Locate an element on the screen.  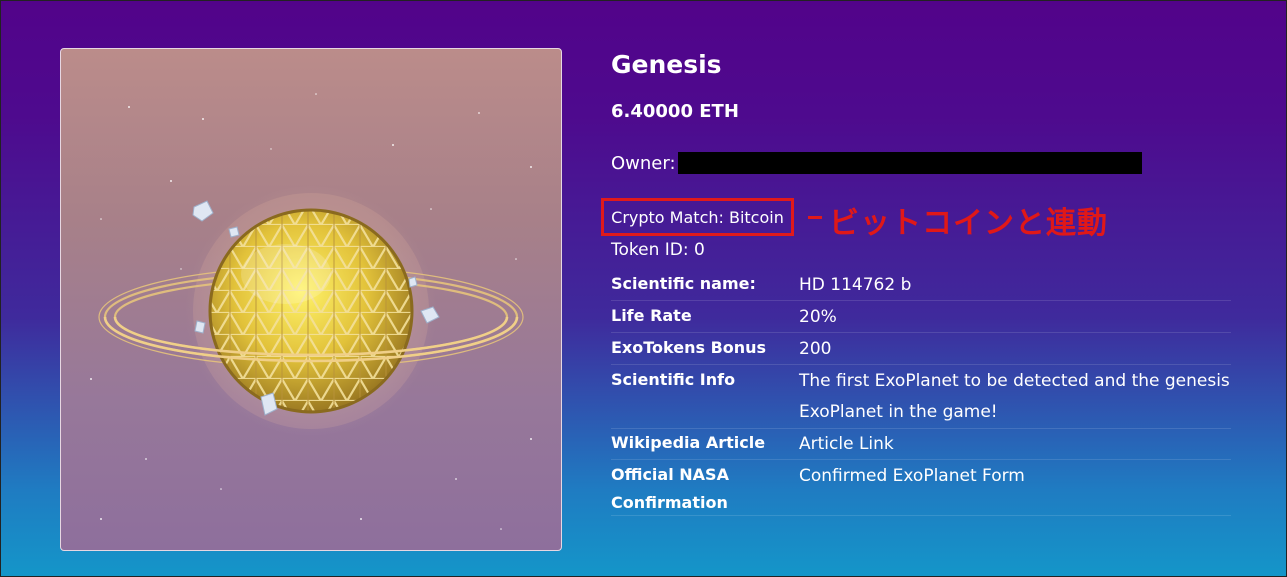
nasa-confirmation-link: Confirmed ExoPlanet Form is located at coordinates (1019, 476).